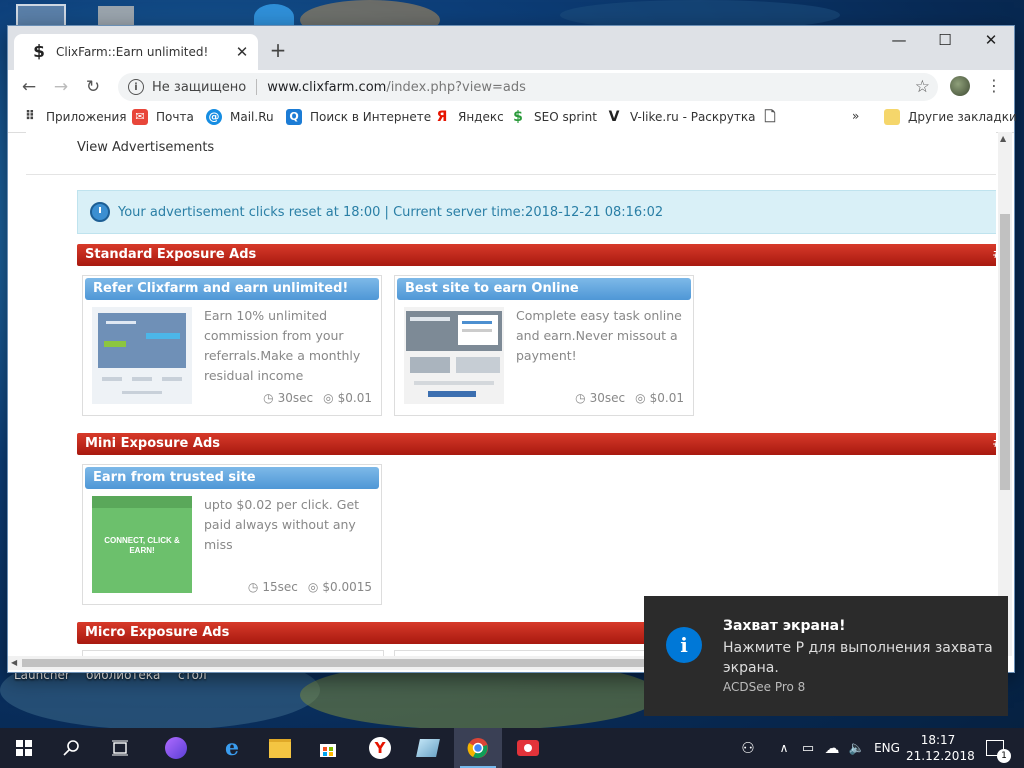 The height and width of the screenshot is (768, 1024). What do you see at coordinates (100, 212) in the screenshot?
I see `clock-icon` at bounding box center [100, 212].